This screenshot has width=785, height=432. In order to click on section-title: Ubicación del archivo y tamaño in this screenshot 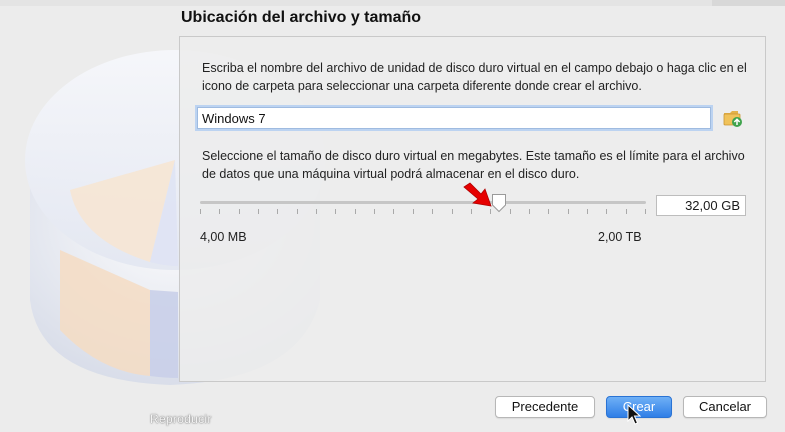, I will do `click(301, 17)`.